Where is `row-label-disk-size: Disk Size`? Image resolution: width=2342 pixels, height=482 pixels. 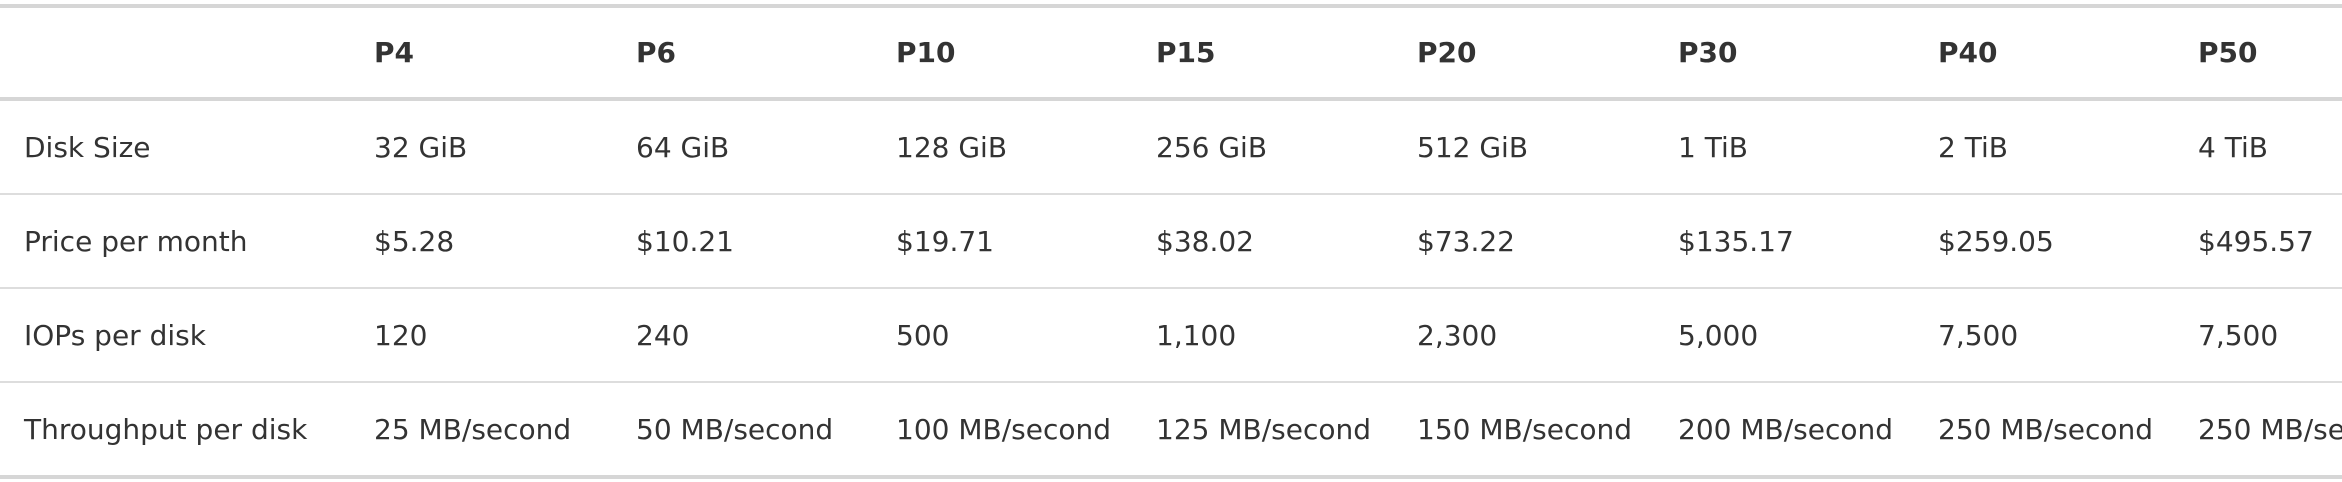 row-label-disk-size: Disk Size is located at coordinates (87, 147).